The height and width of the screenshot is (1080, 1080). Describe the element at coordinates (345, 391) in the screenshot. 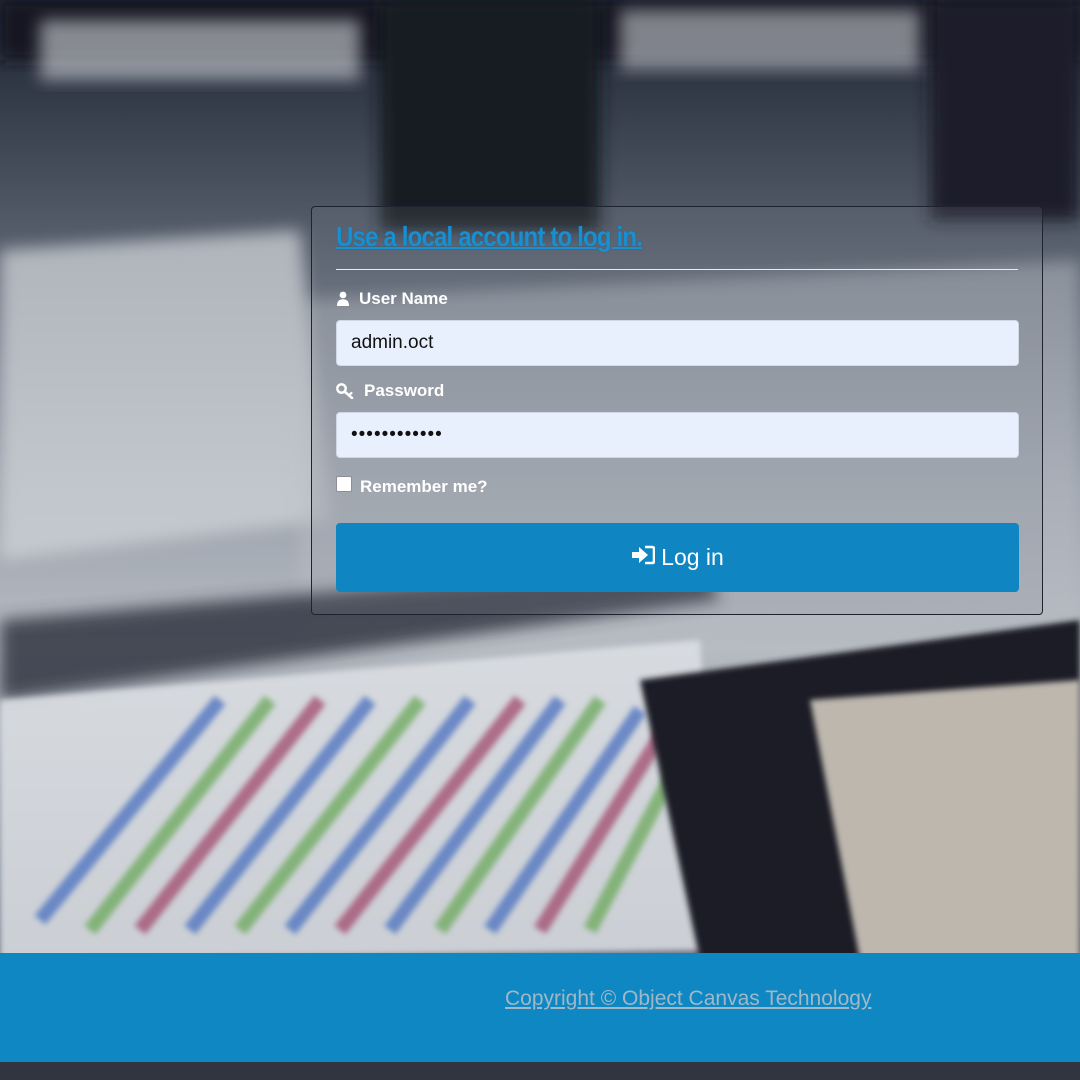

I see `key-icon` at that location.